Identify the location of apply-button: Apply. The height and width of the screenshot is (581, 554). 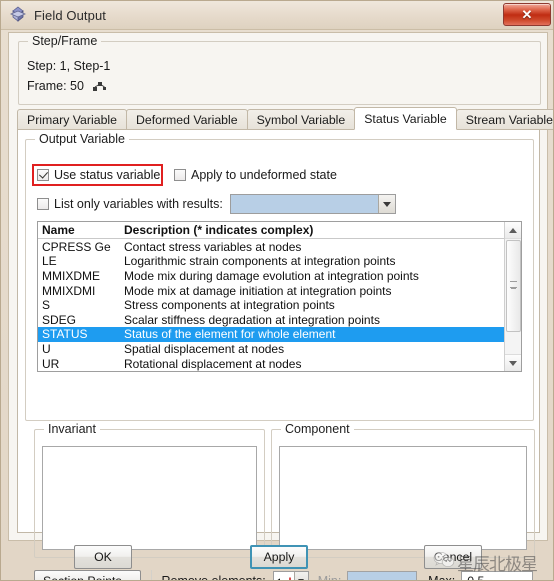
(279, 557).